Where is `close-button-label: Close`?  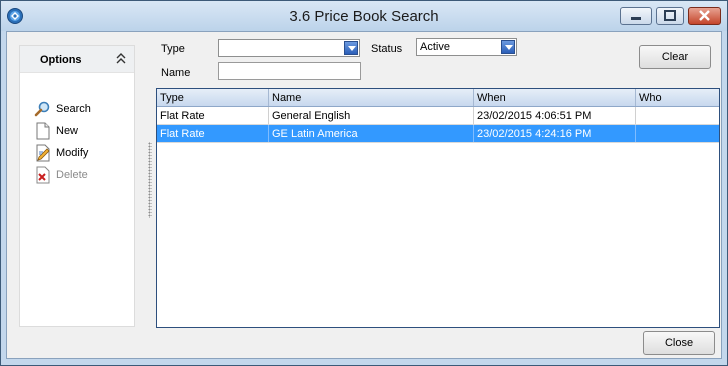
close-button-label: Close is located at coordinates (679, 343).